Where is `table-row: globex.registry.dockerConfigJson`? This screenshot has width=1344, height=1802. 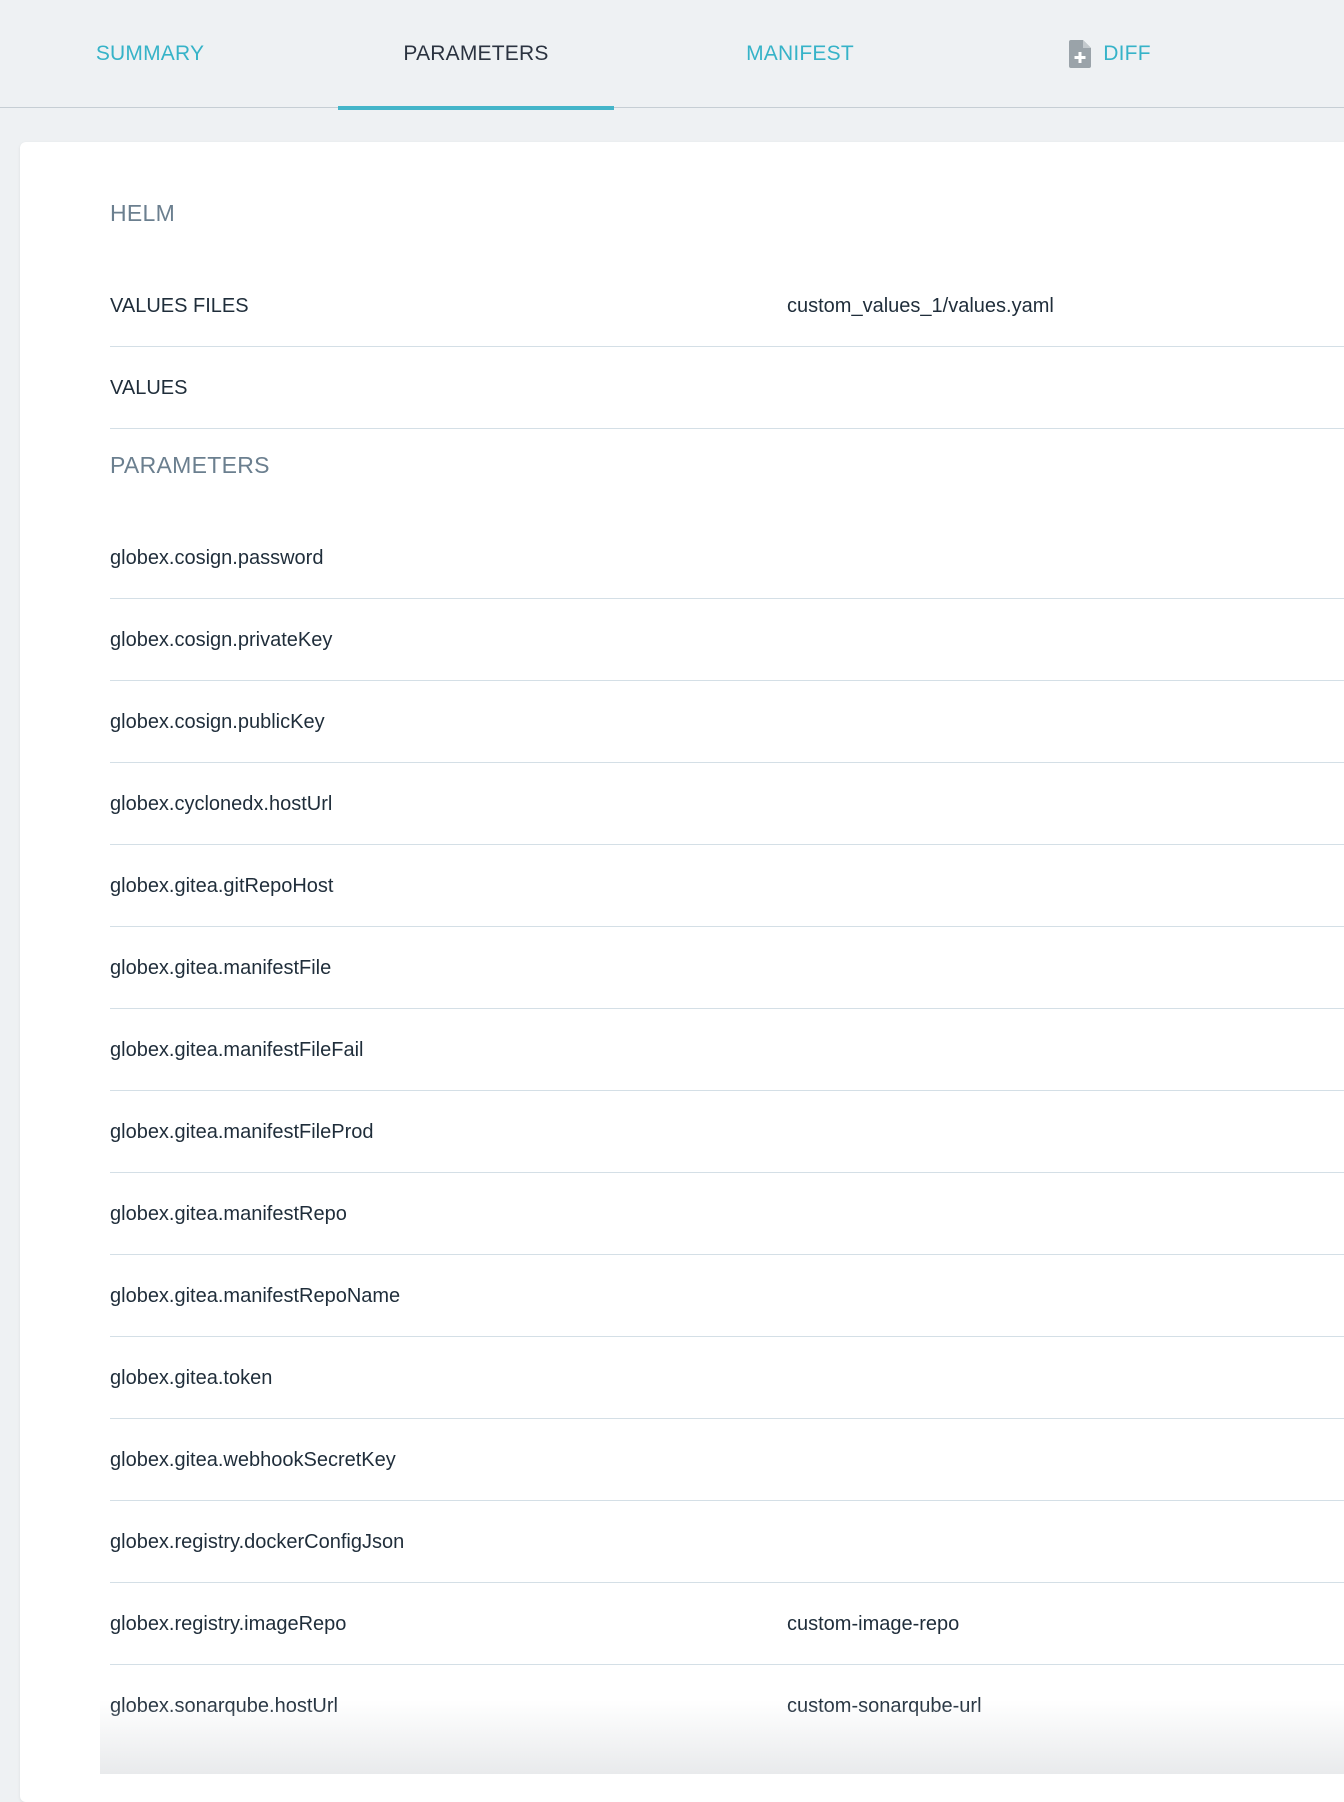
table-row: globex.registry.dockerConfigJson is located at coordinates (727, 1542).